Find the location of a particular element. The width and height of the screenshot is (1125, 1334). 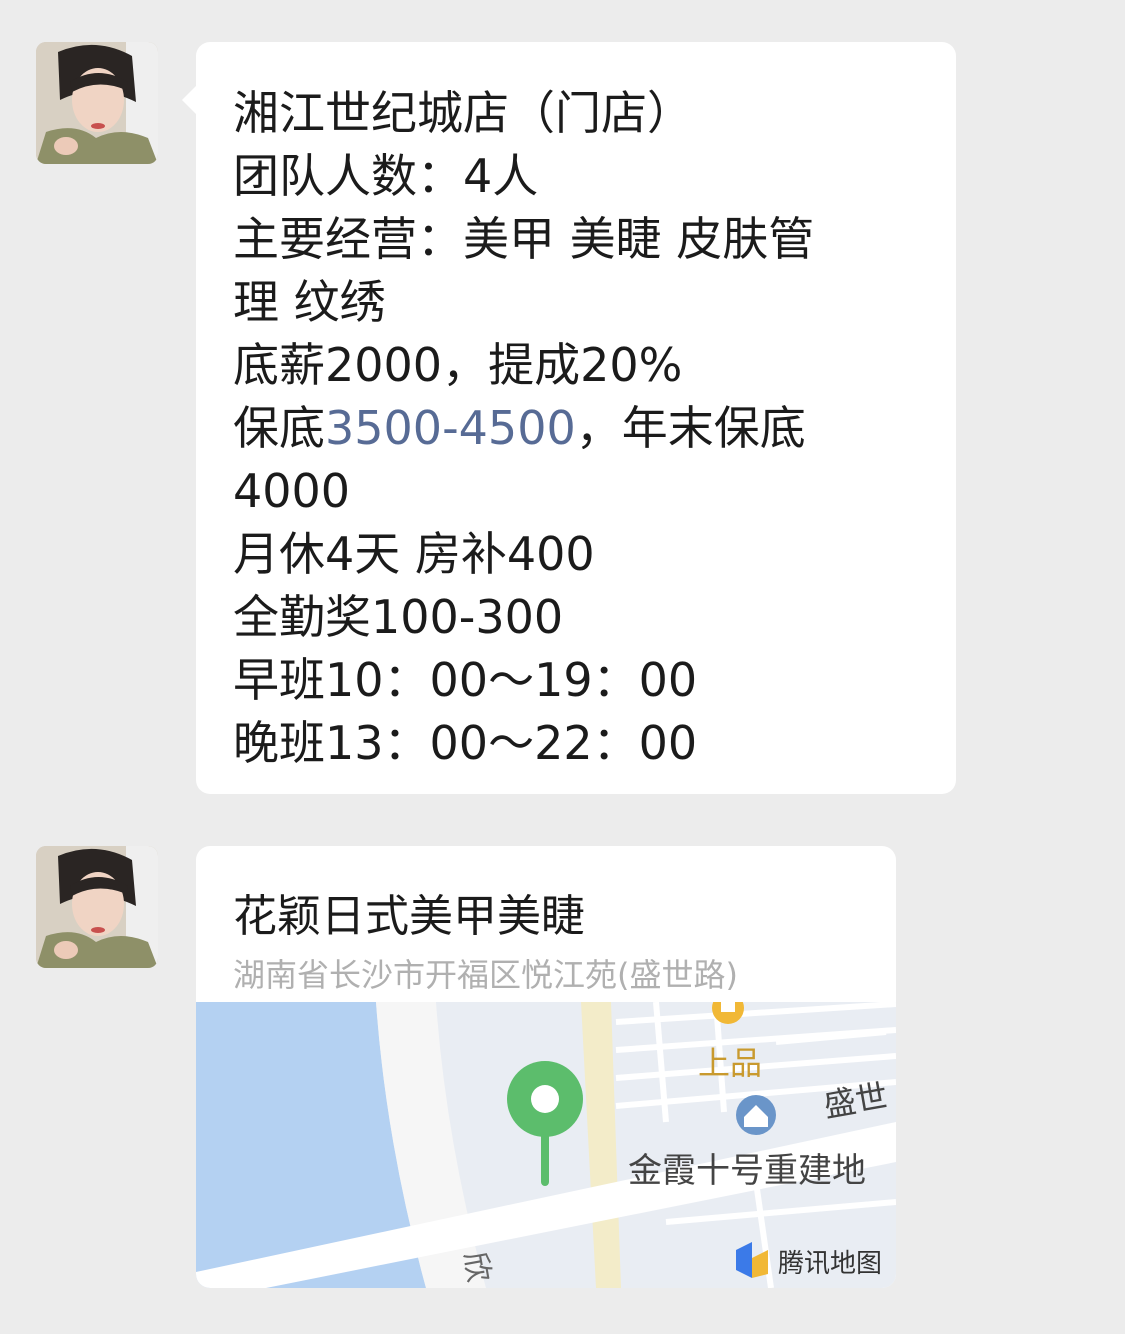

location-pin-icon is located at coordinates (545, 1123).